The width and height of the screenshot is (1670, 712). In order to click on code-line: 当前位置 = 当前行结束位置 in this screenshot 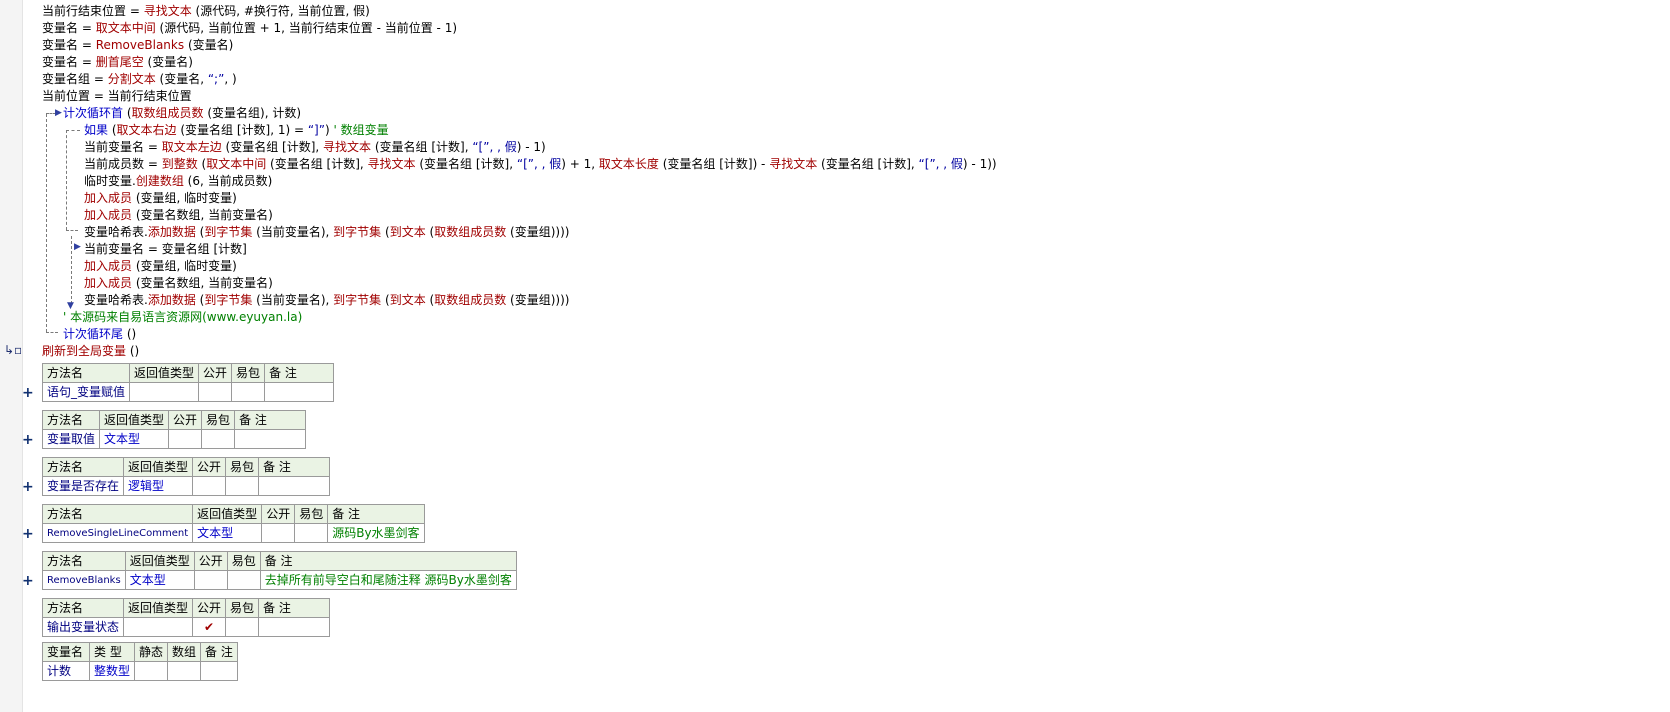, I will do `click(117, 96)`.